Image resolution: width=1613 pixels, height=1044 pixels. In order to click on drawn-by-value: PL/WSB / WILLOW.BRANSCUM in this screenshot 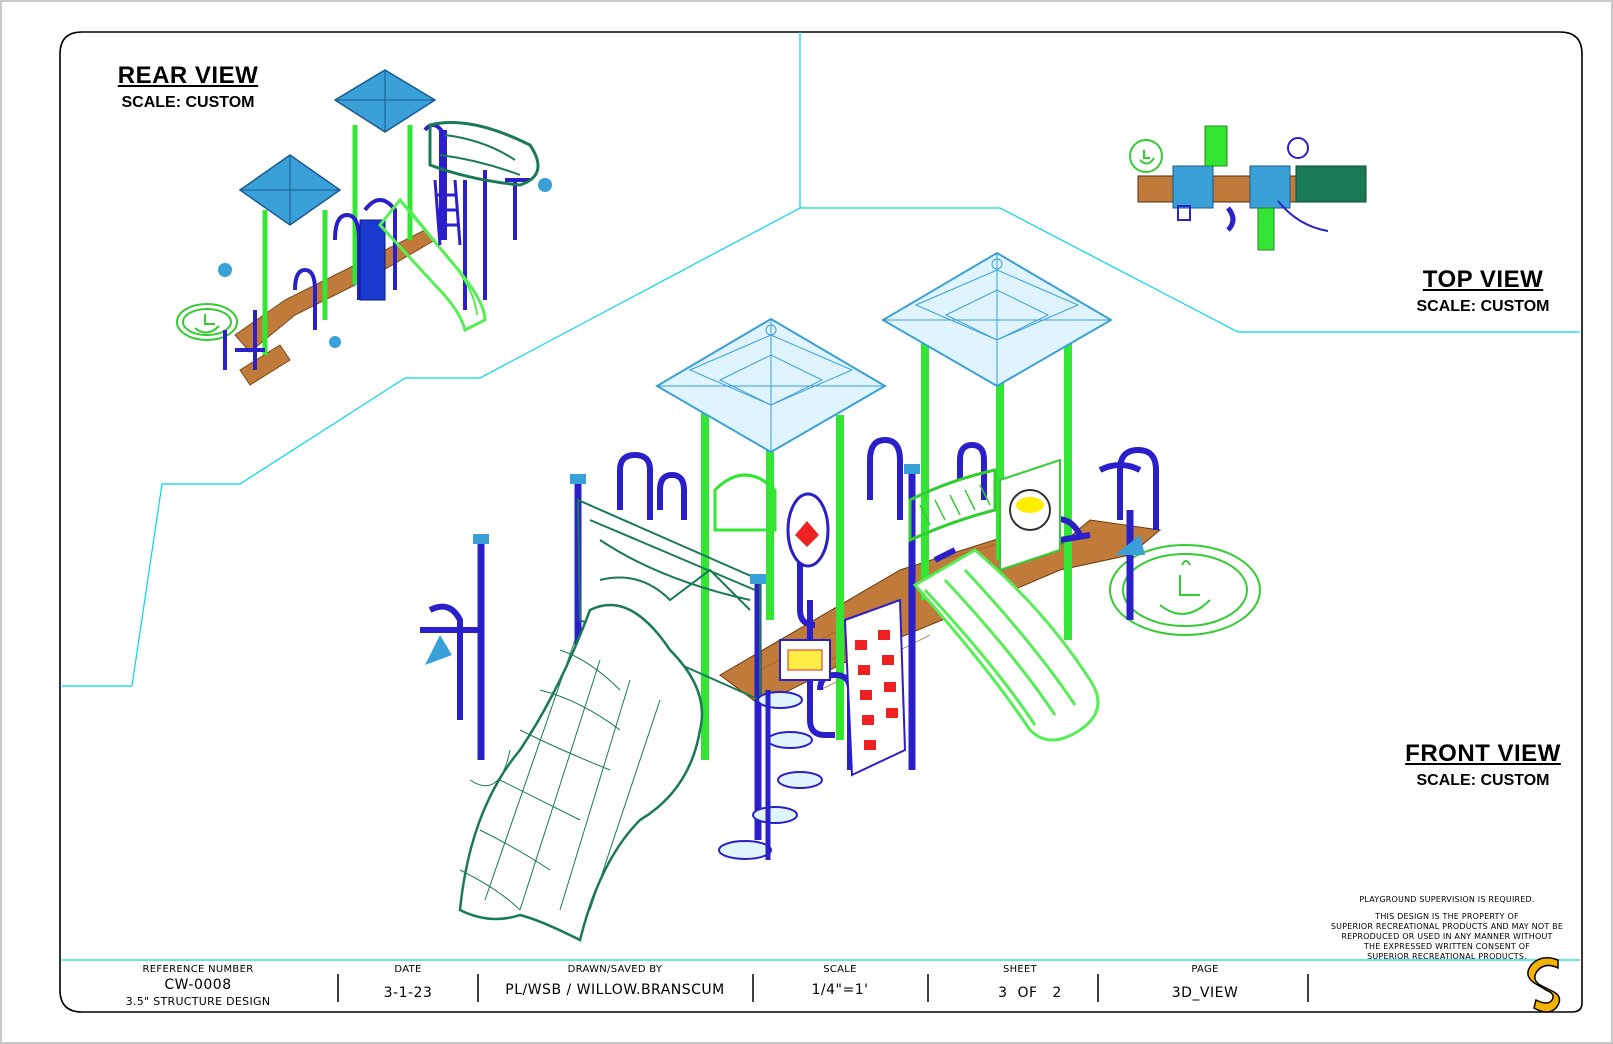, I will do `click(615, 990)`.